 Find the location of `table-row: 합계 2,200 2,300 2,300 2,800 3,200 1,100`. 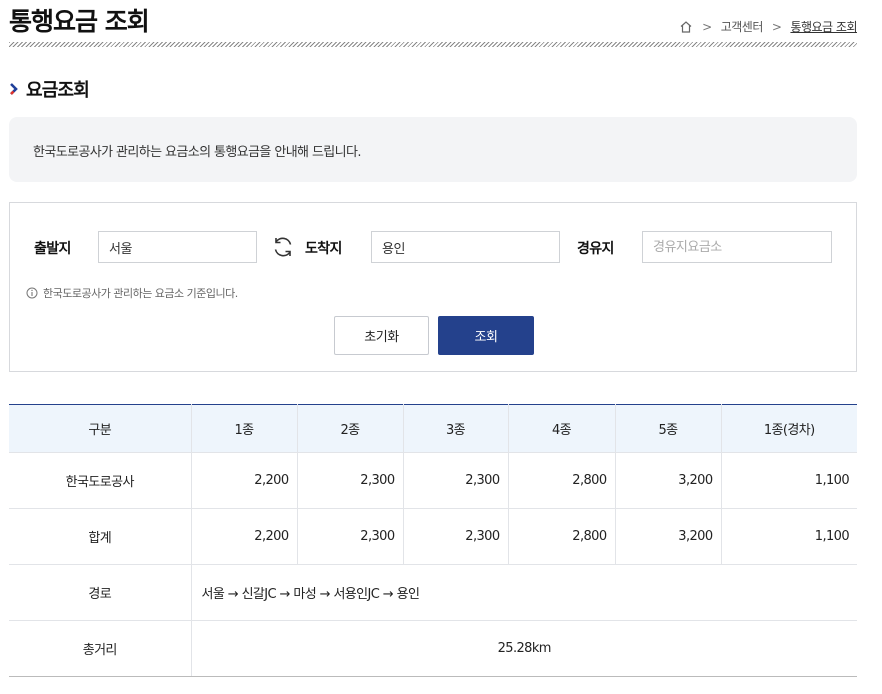

table-row: 합계 2,200 2,300 2,300 2,800 3,200 1,100 is located at coordinates (433, 536).